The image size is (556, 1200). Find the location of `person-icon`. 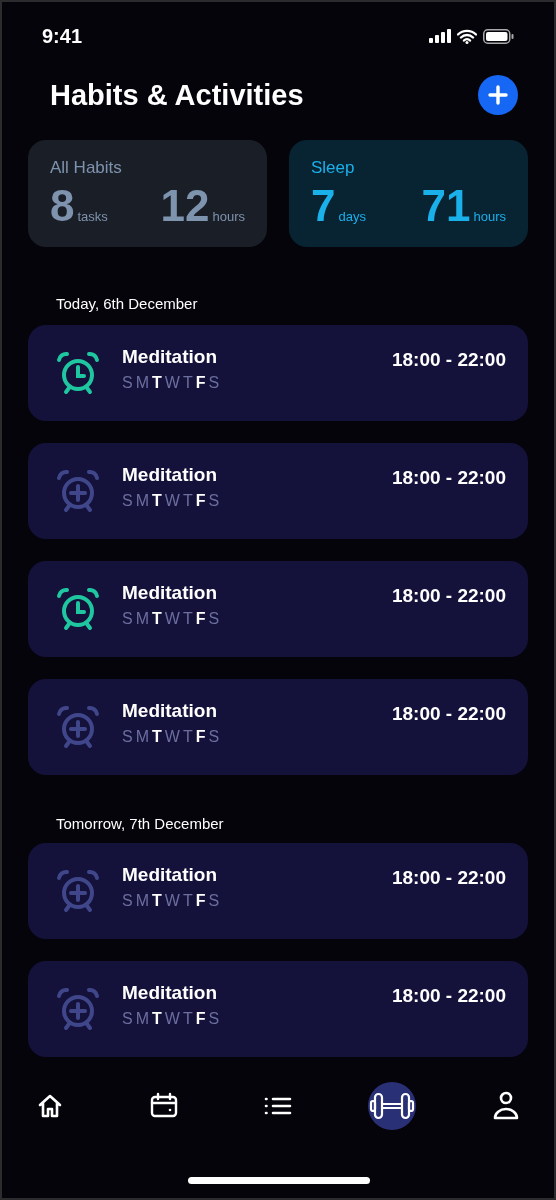

person-icon is located at coordinates (506, 1106).